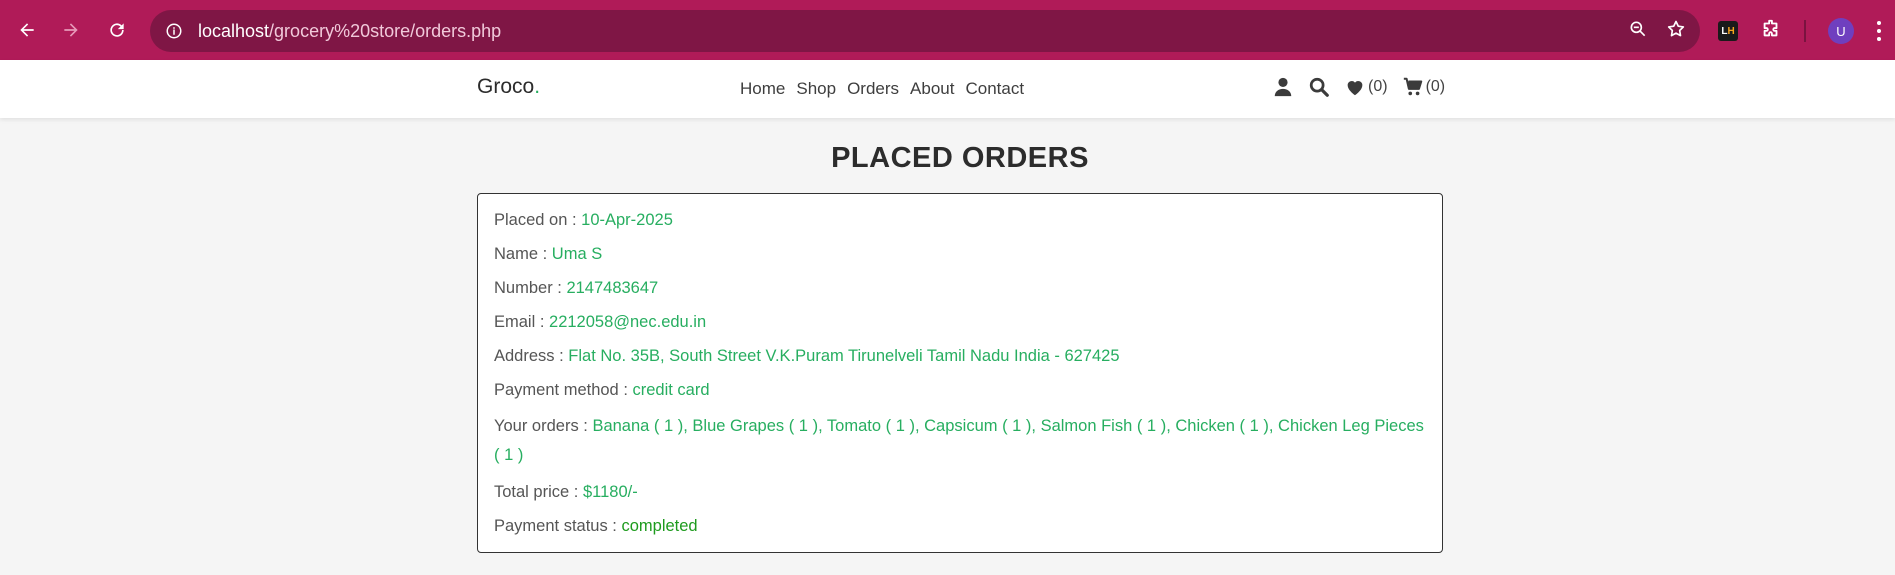  I want to click on avatar-letter: U, so click(1841, 31).